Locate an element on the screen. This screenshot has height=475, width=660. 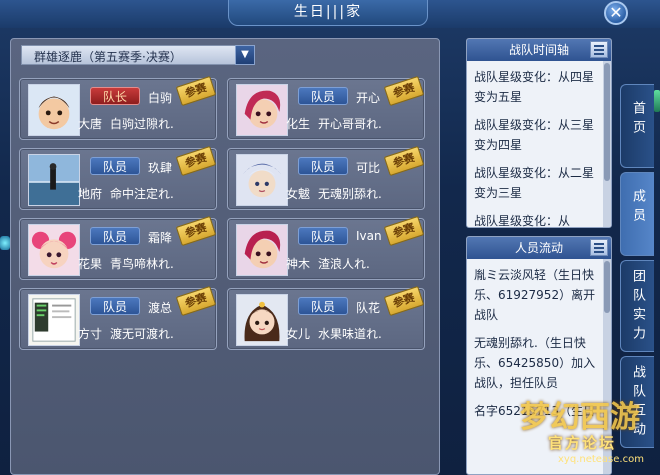
member-card: 队员 霜降 花果 青鸟啼林れ. 参赛 is located at coordinates (118, 247).